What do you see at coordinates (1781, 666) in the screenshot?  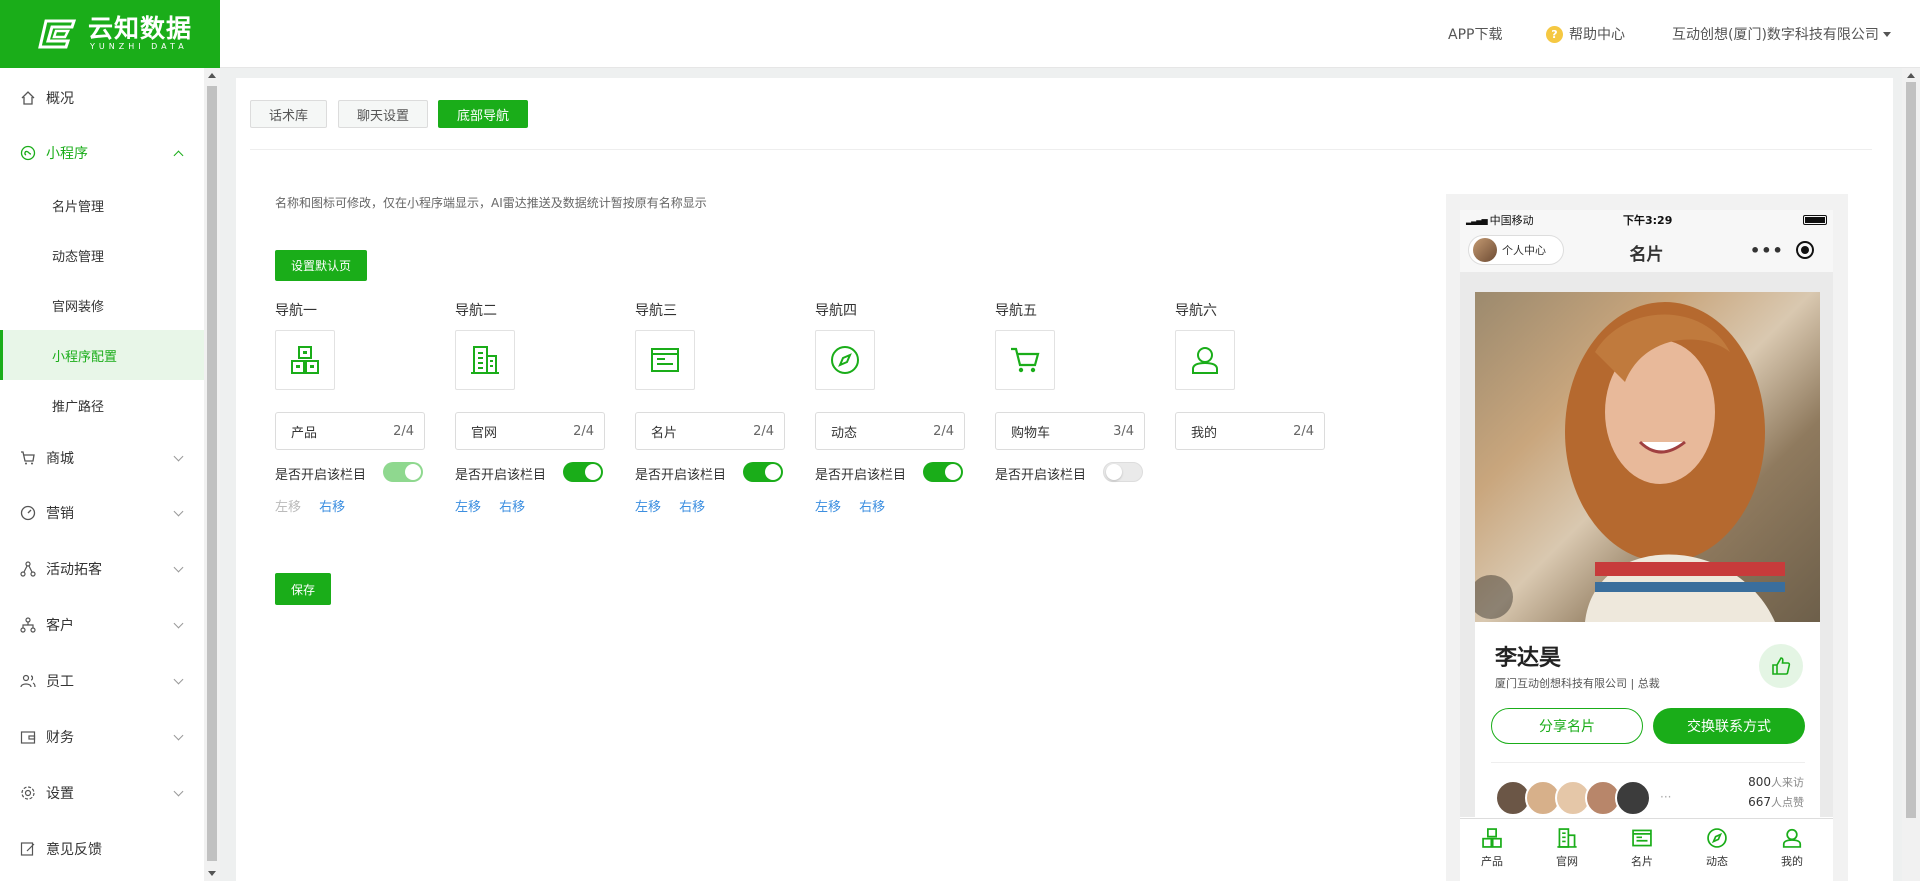 I see `like-button` at bounding box center [1781, 666].